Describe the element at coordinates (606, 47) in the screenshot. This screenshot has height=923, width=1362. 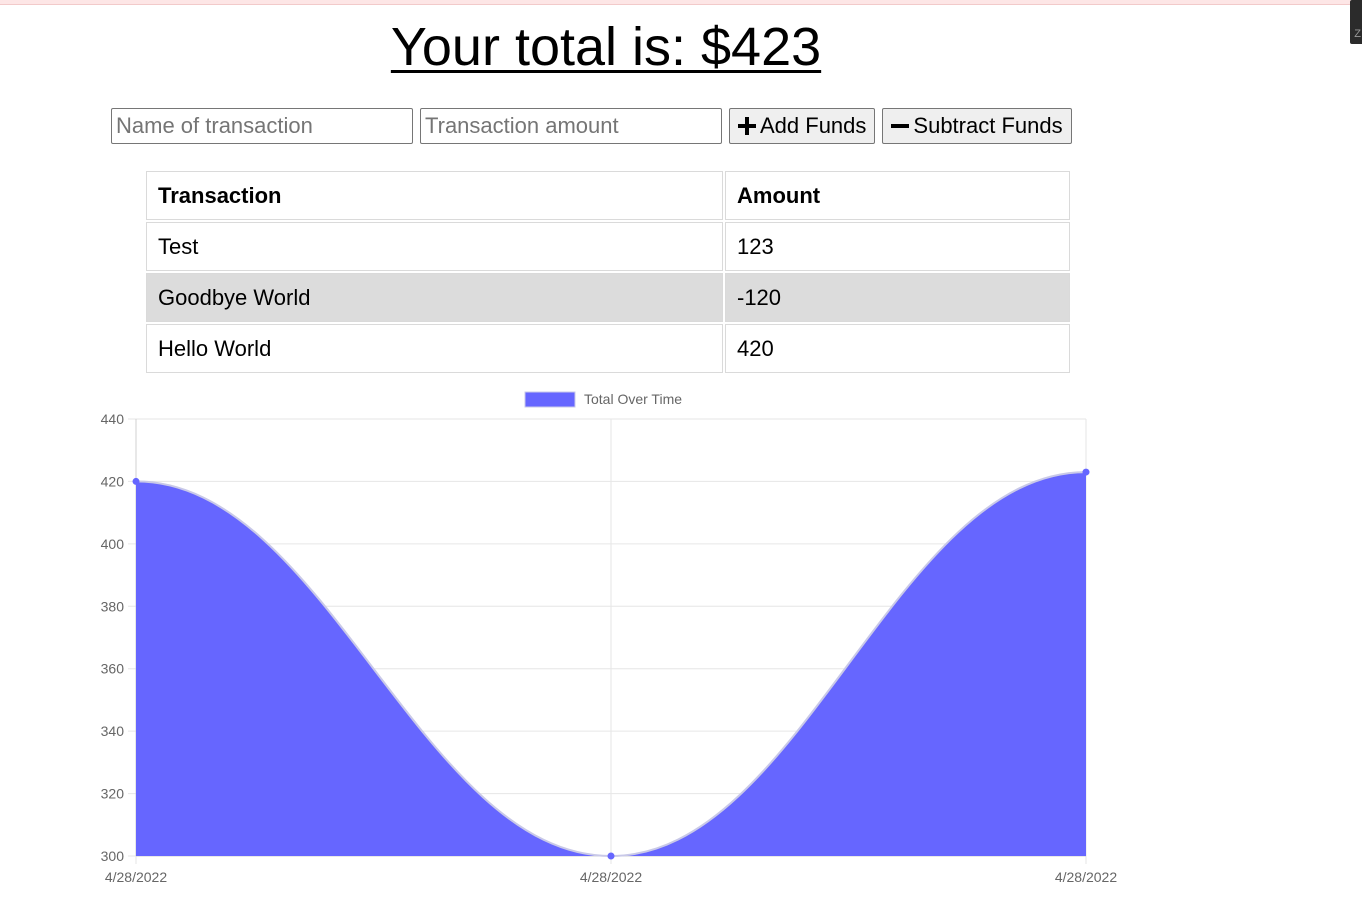
I see `page-title: Your total is: $423` at that location.